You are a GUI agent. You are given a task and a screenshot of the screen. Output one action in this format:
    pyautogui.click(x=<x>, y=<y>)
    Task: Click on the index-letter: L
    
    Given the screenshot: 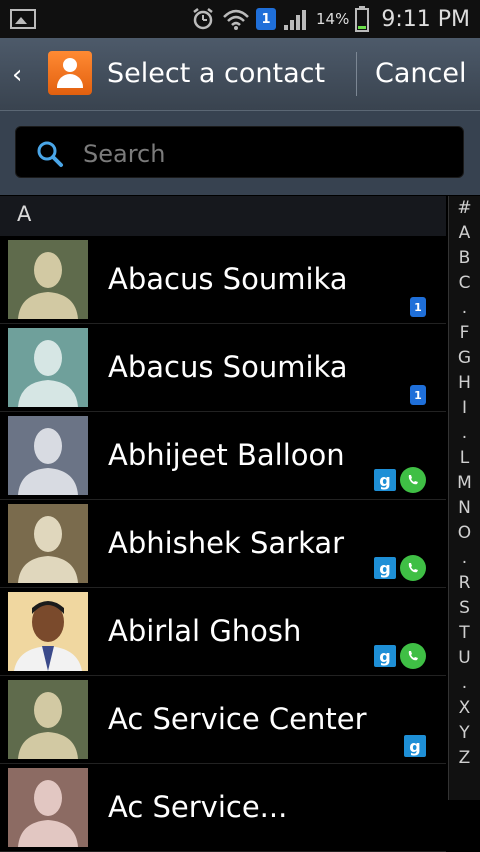 What is the action you would take?
    pyautogui.click(x=464, y=458)
    